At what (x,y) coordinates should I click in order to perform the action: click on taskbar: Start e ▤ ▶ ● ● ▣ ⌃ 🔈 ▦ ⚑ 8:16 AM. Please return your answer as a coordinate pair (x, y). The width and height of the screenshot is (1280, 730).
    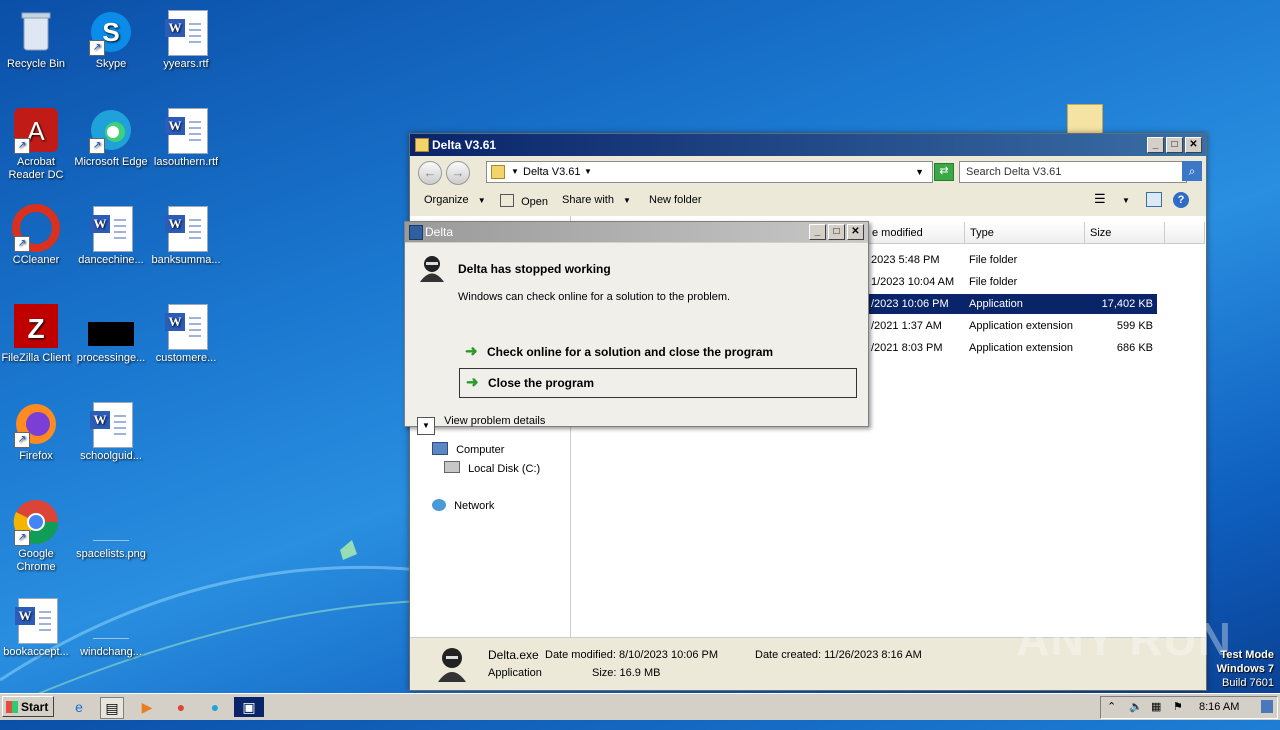
    Looking at the image, I should click on (640, 706).